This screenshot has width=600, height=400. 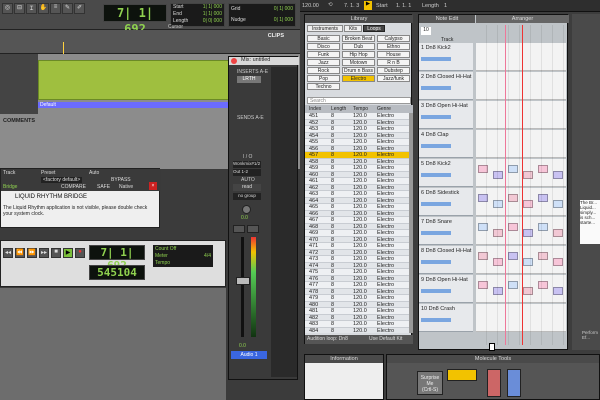 I want to click on play-icon: ▶, so click(x=368, y=5).